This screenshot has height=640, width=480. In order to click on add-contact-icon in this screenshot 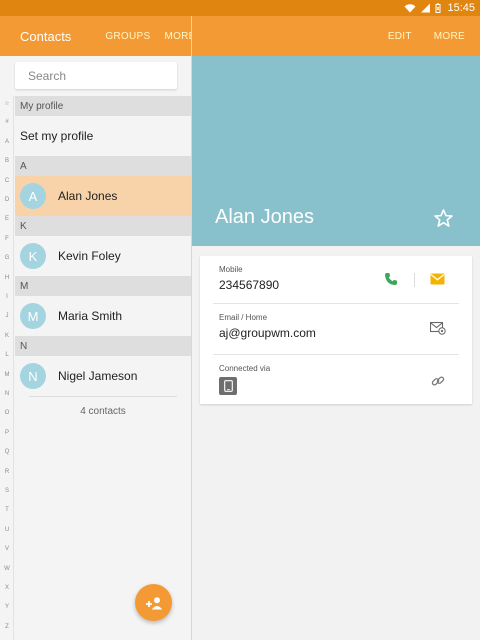, I will do `click(153, 602)`.